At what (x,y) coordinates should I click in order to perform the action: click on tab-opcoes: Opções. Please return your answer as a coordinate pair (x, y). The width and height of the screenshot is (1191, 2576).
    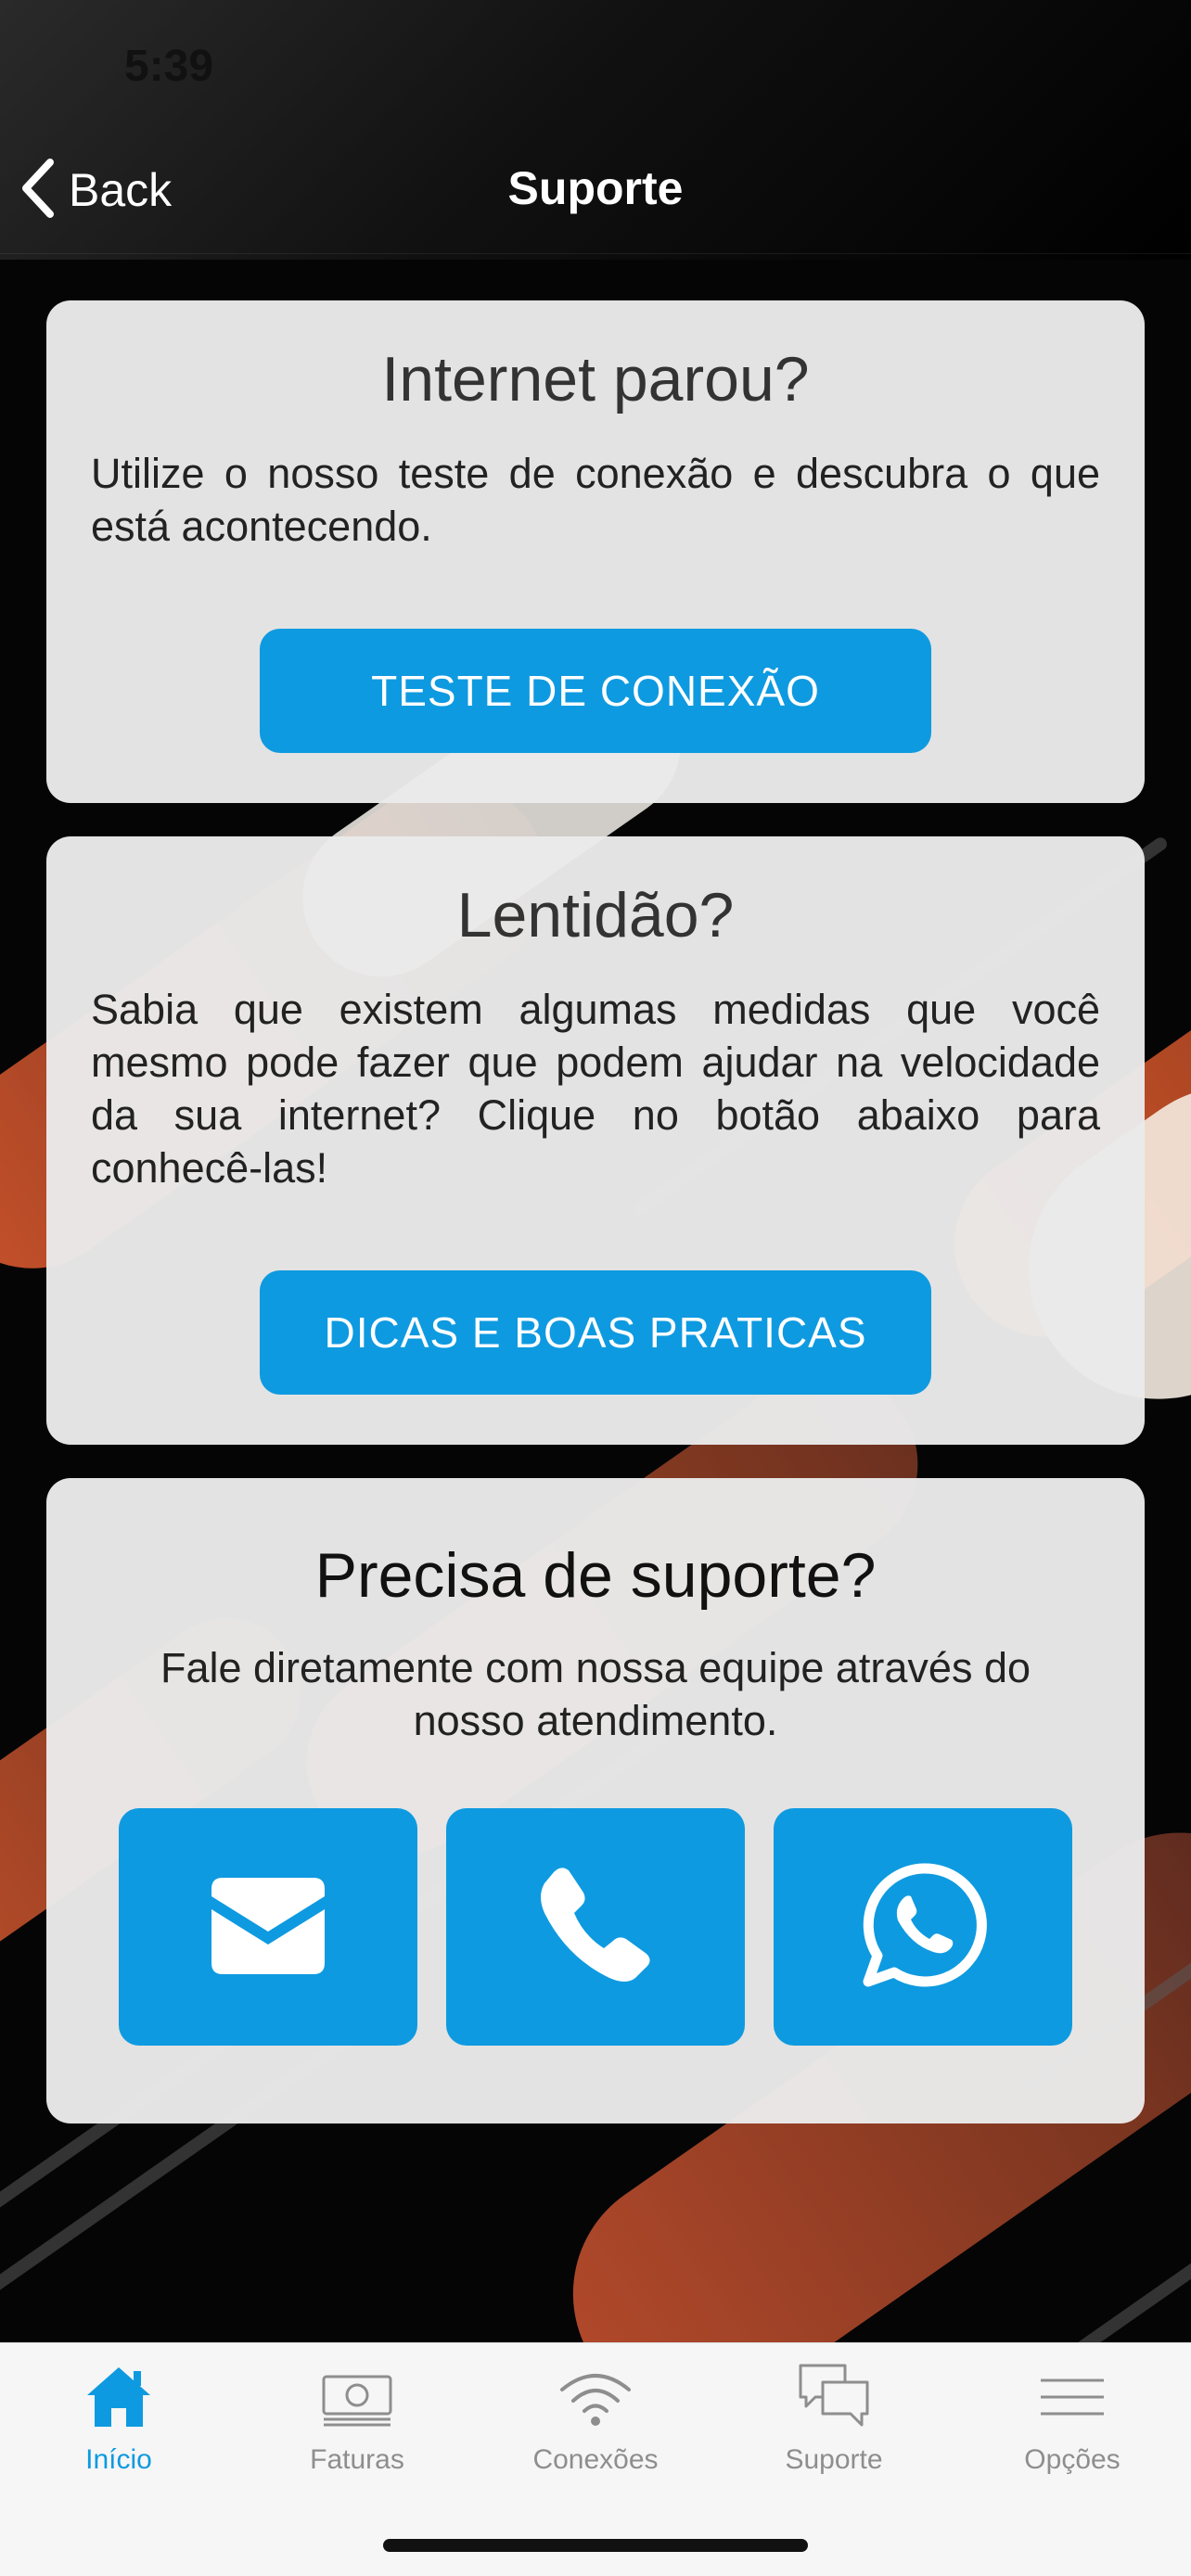
    Looking at the image, I should click on (1073, 2418).